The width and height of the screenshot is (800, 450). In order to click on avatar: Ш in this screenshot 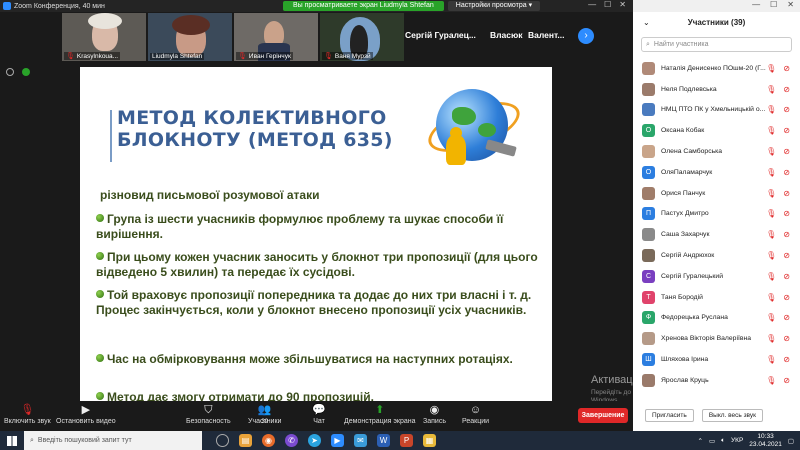, I will do `click(648, 360)`.